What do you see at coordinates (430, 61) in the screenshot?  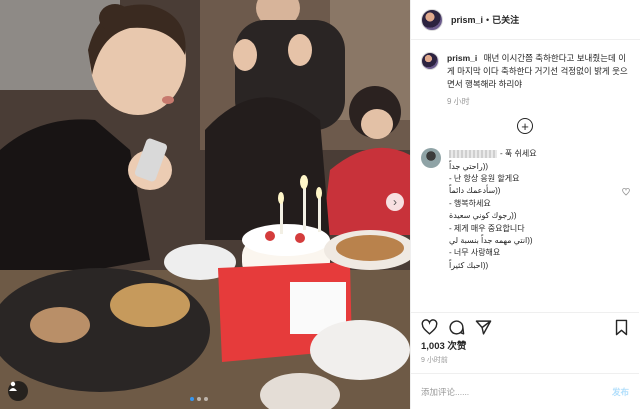 I see `caption-avatar` at bounding box center [430, 61].